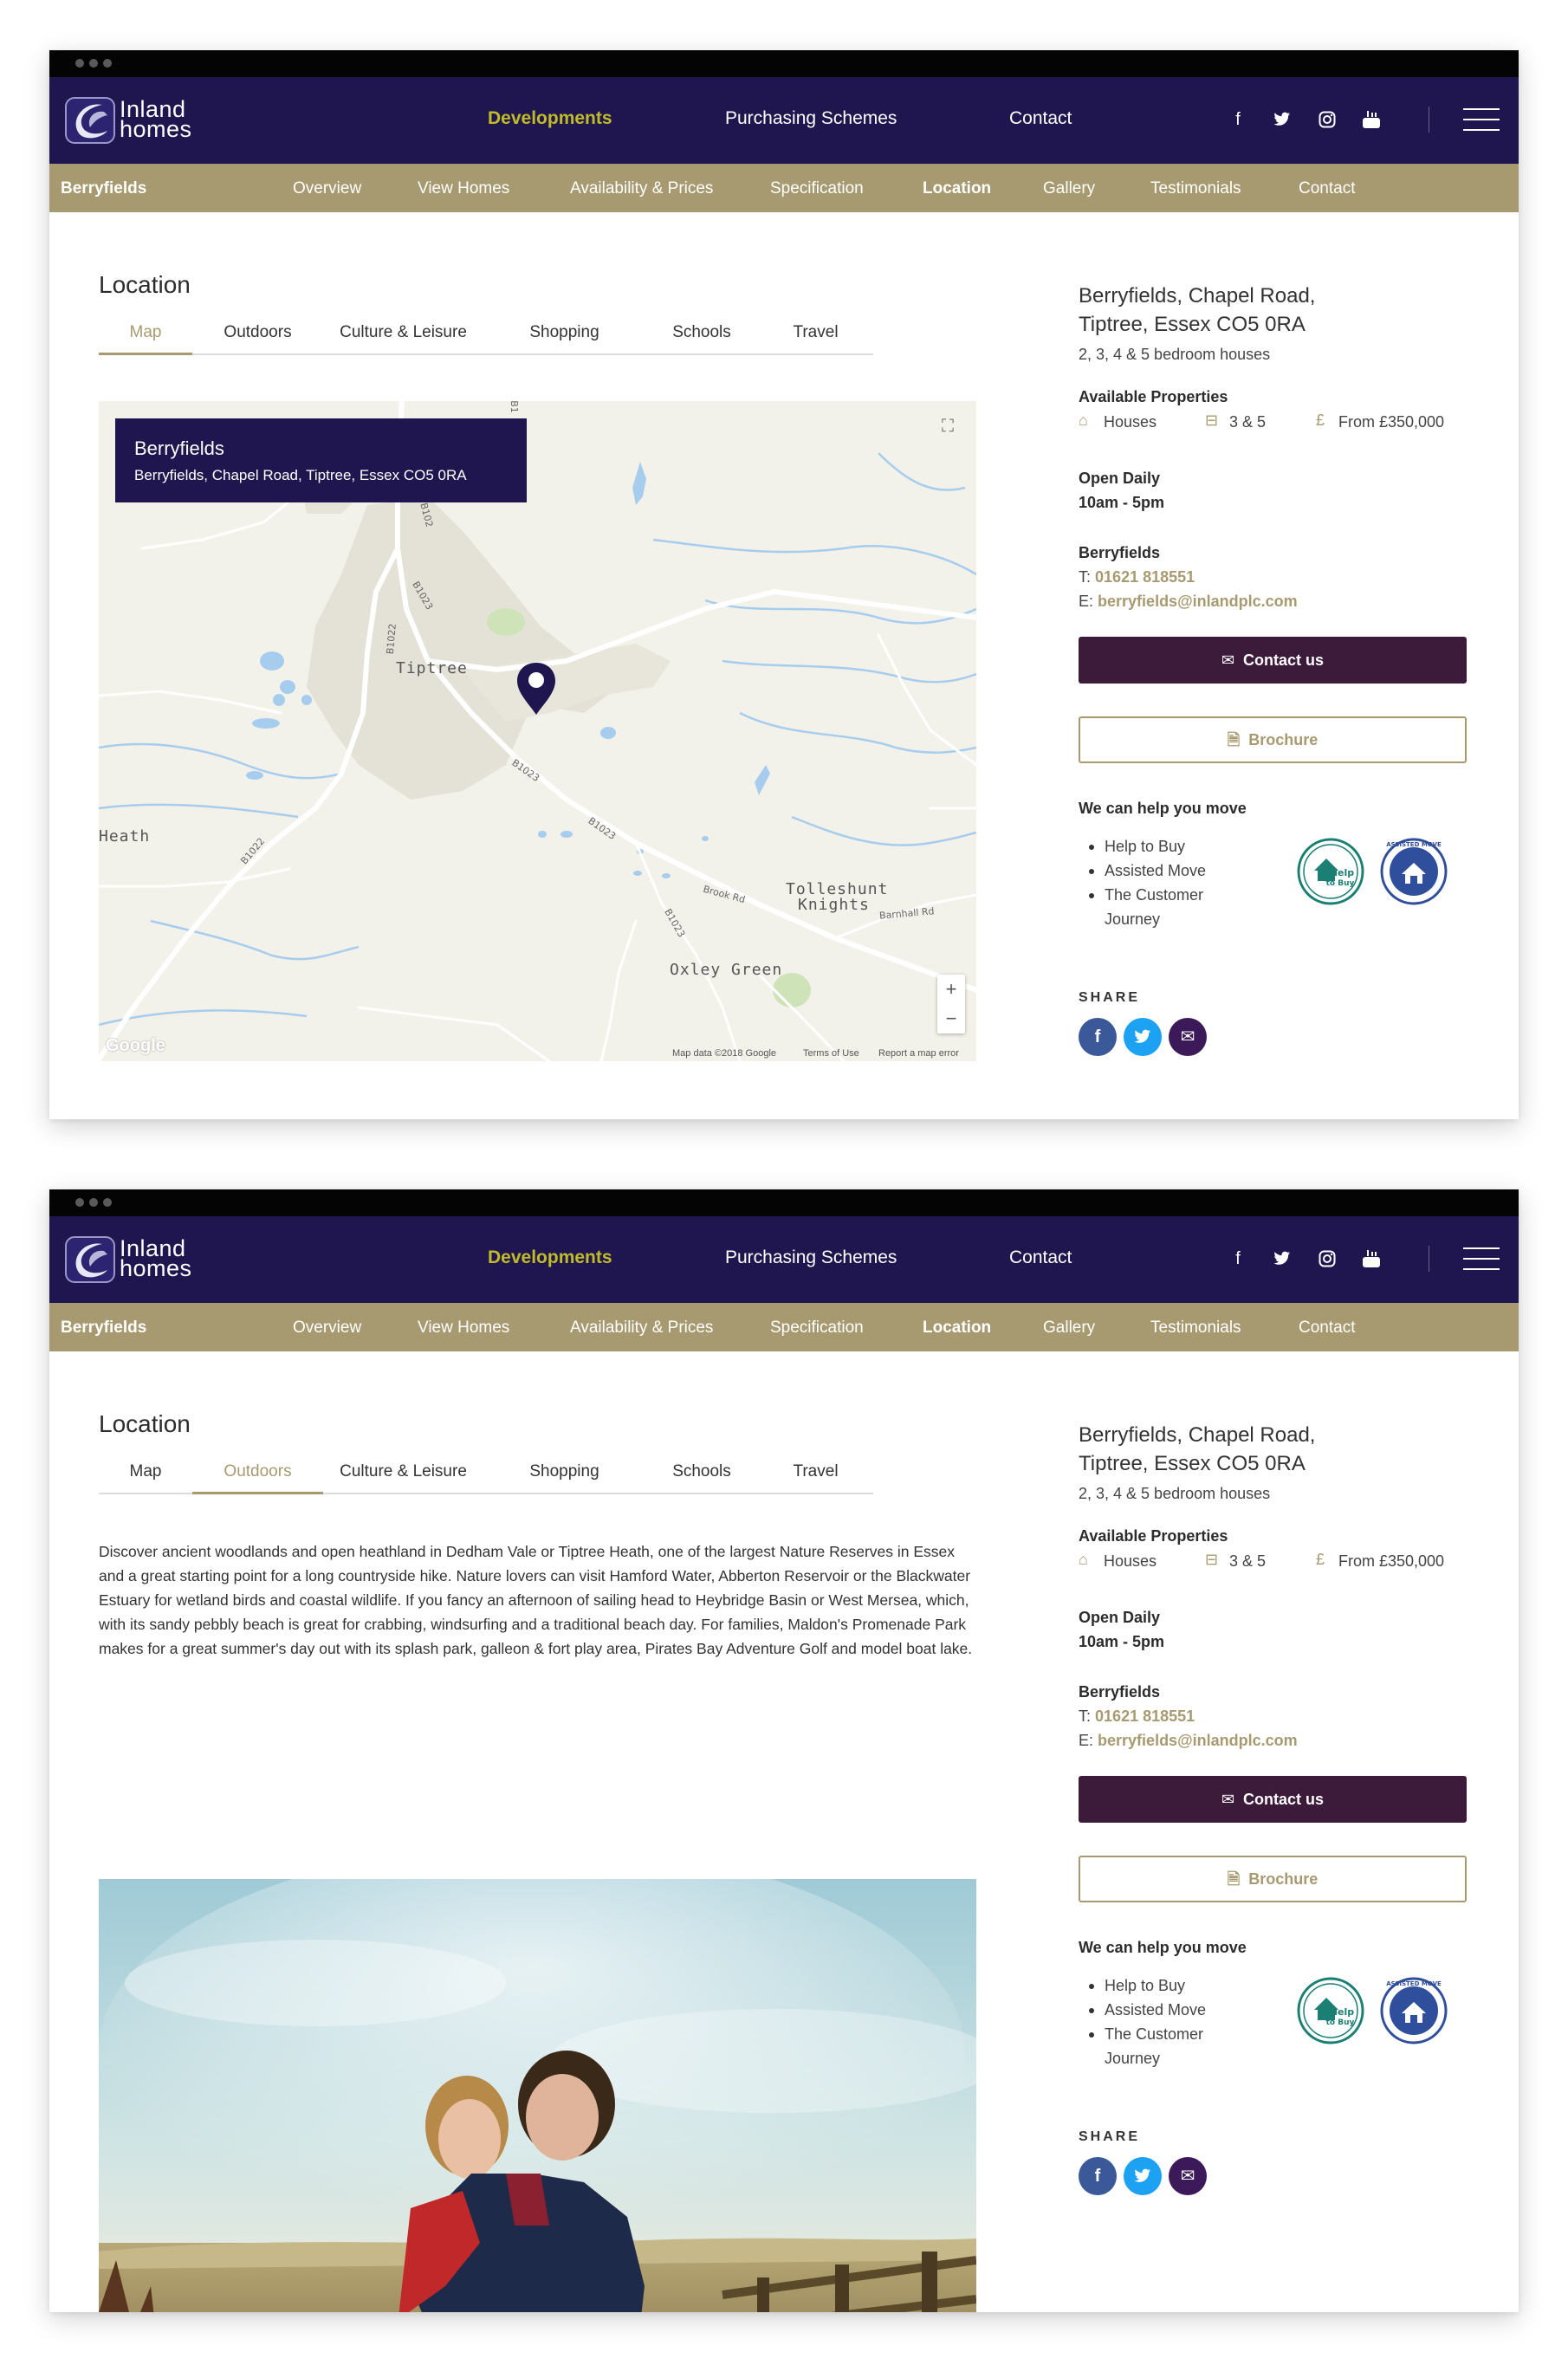 This screenshot has width=1568, height=2365. What do you see at coordinates (1130, 1561) in the screenshot?
I see `property-type: Houses` at bounding box center [1130, 1561].